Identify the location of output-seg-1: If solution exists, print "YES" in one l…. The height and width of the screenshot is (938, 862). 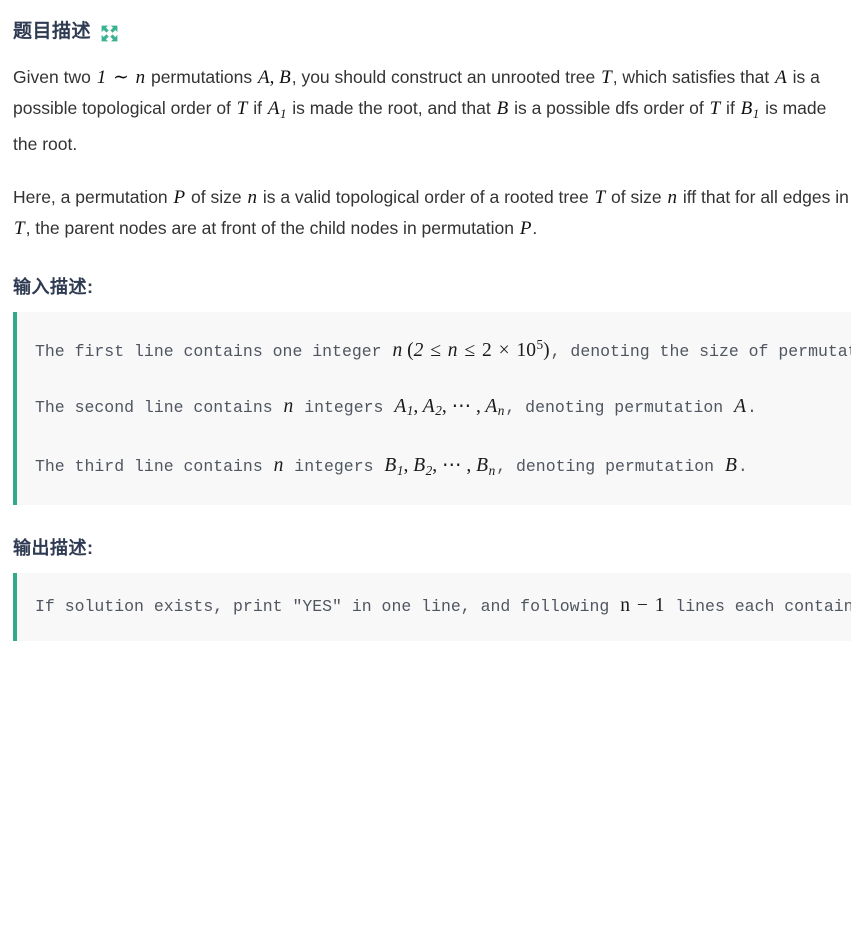
(327, 606).